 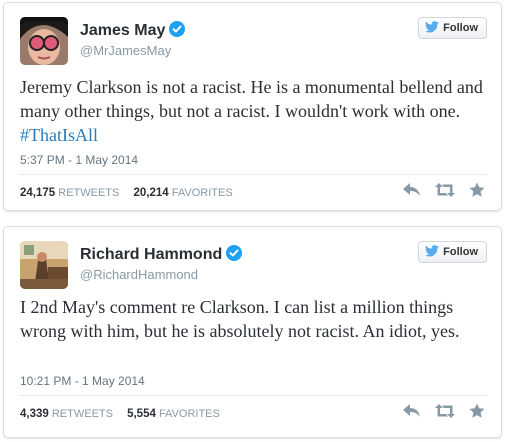 I want to click on hashtag-link: #ThatIsAll, so click(x=59, y=135).